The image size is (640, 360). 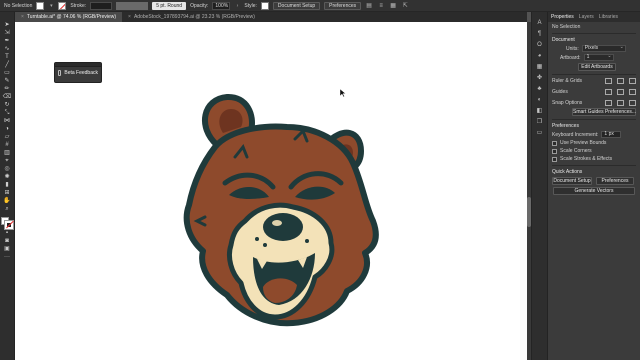 What do you see at coordinates (7, 65) in the screenshot?
I see `line-tool-icon: ╱` at bounding box center [7, 65].